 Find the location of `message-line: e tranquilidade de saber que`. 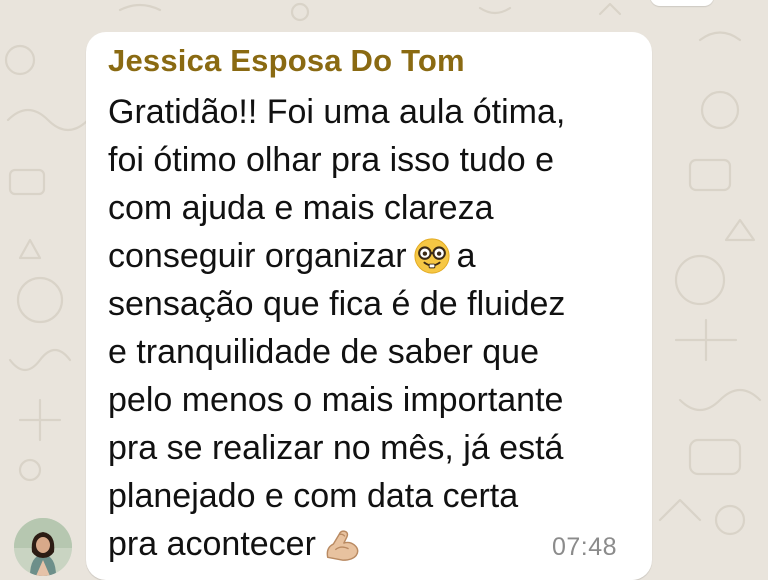

message-line: e tranquilidade de saber que is located at coordinates (323, 352).